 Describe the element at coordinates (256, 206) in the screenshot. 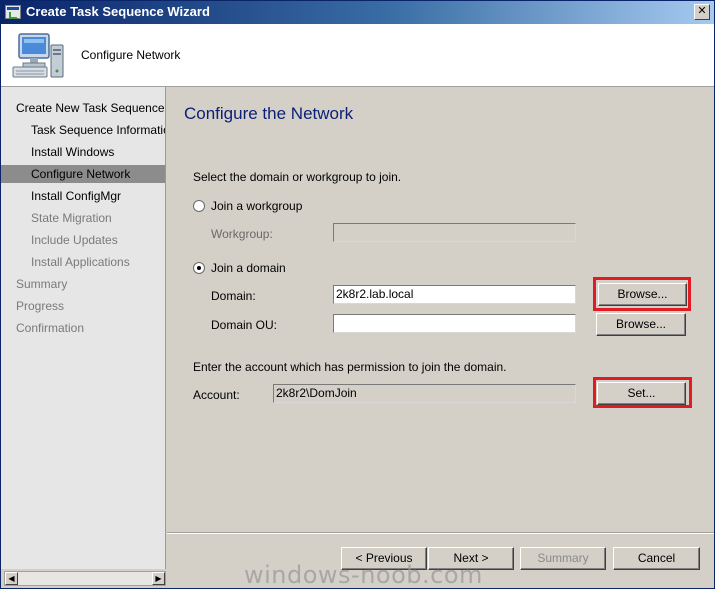

I see `join-workgroup-label: Join a workgroup` at that location.